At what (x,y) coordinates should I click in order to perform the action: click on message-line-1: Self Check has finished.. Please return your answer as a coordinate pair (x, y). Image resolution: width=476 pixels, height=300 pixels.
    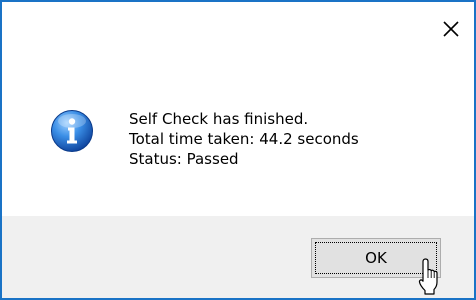
    Looking at the image, I should click on (219, 119).